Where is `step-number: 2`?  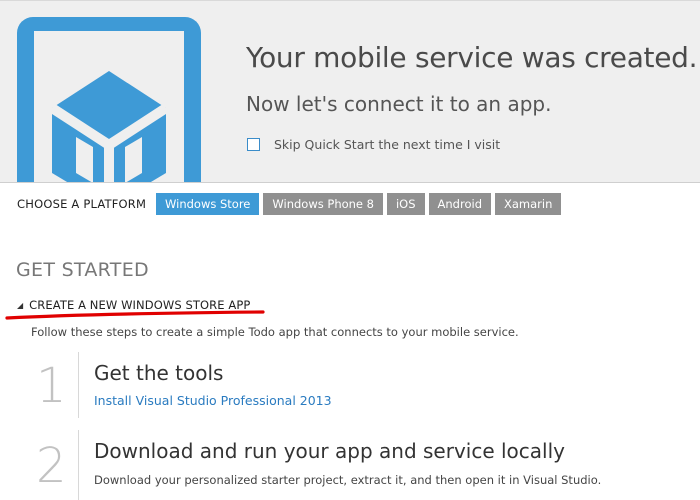
step-number: 2 is located at coordinates (51, 466).